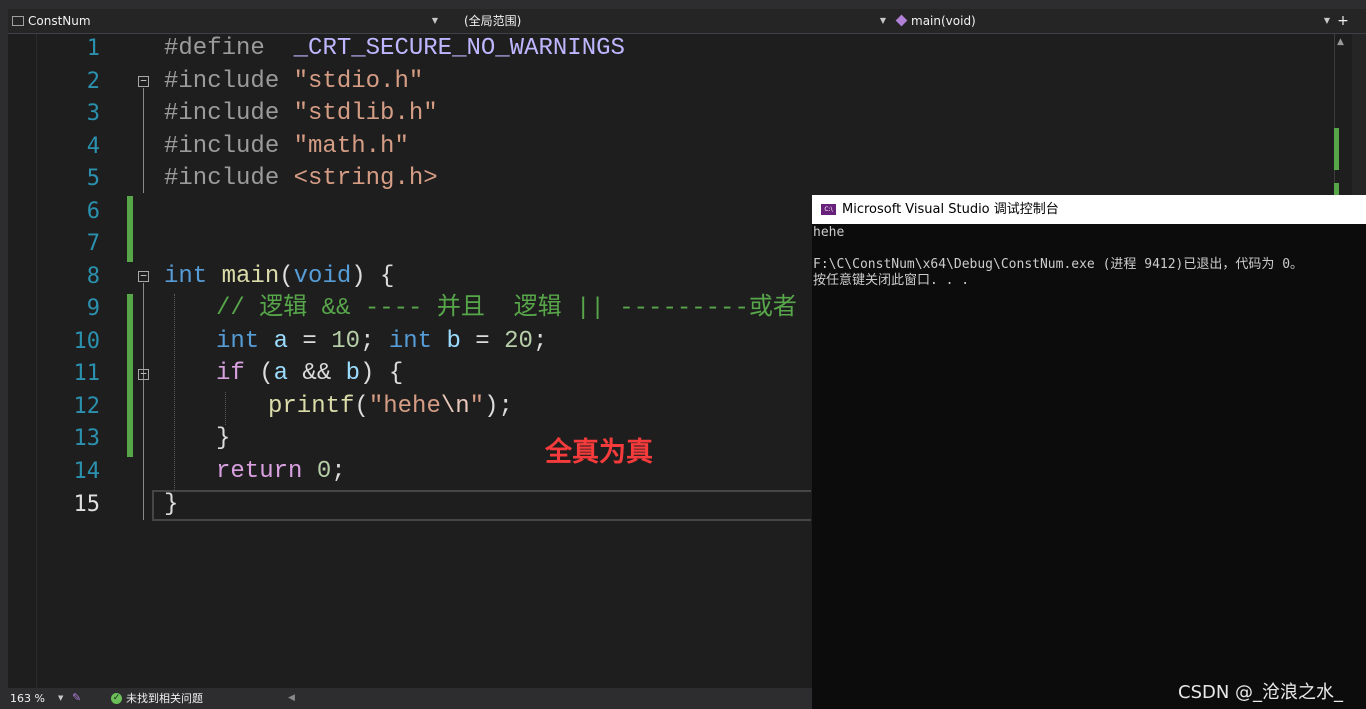 This screenshot has width=1366, height=709. What do you see at coordinates (87, 406) in the screenshot?
I see `line-number: 12` at bounding box center [87, 406].